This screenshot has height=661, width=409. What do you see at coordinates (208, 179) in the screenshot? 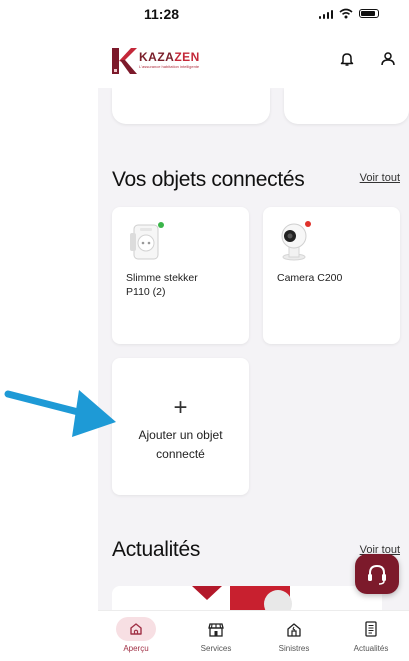
I see `connected-objects-title: Vos objets connectés` at bounding box center [208, 179].